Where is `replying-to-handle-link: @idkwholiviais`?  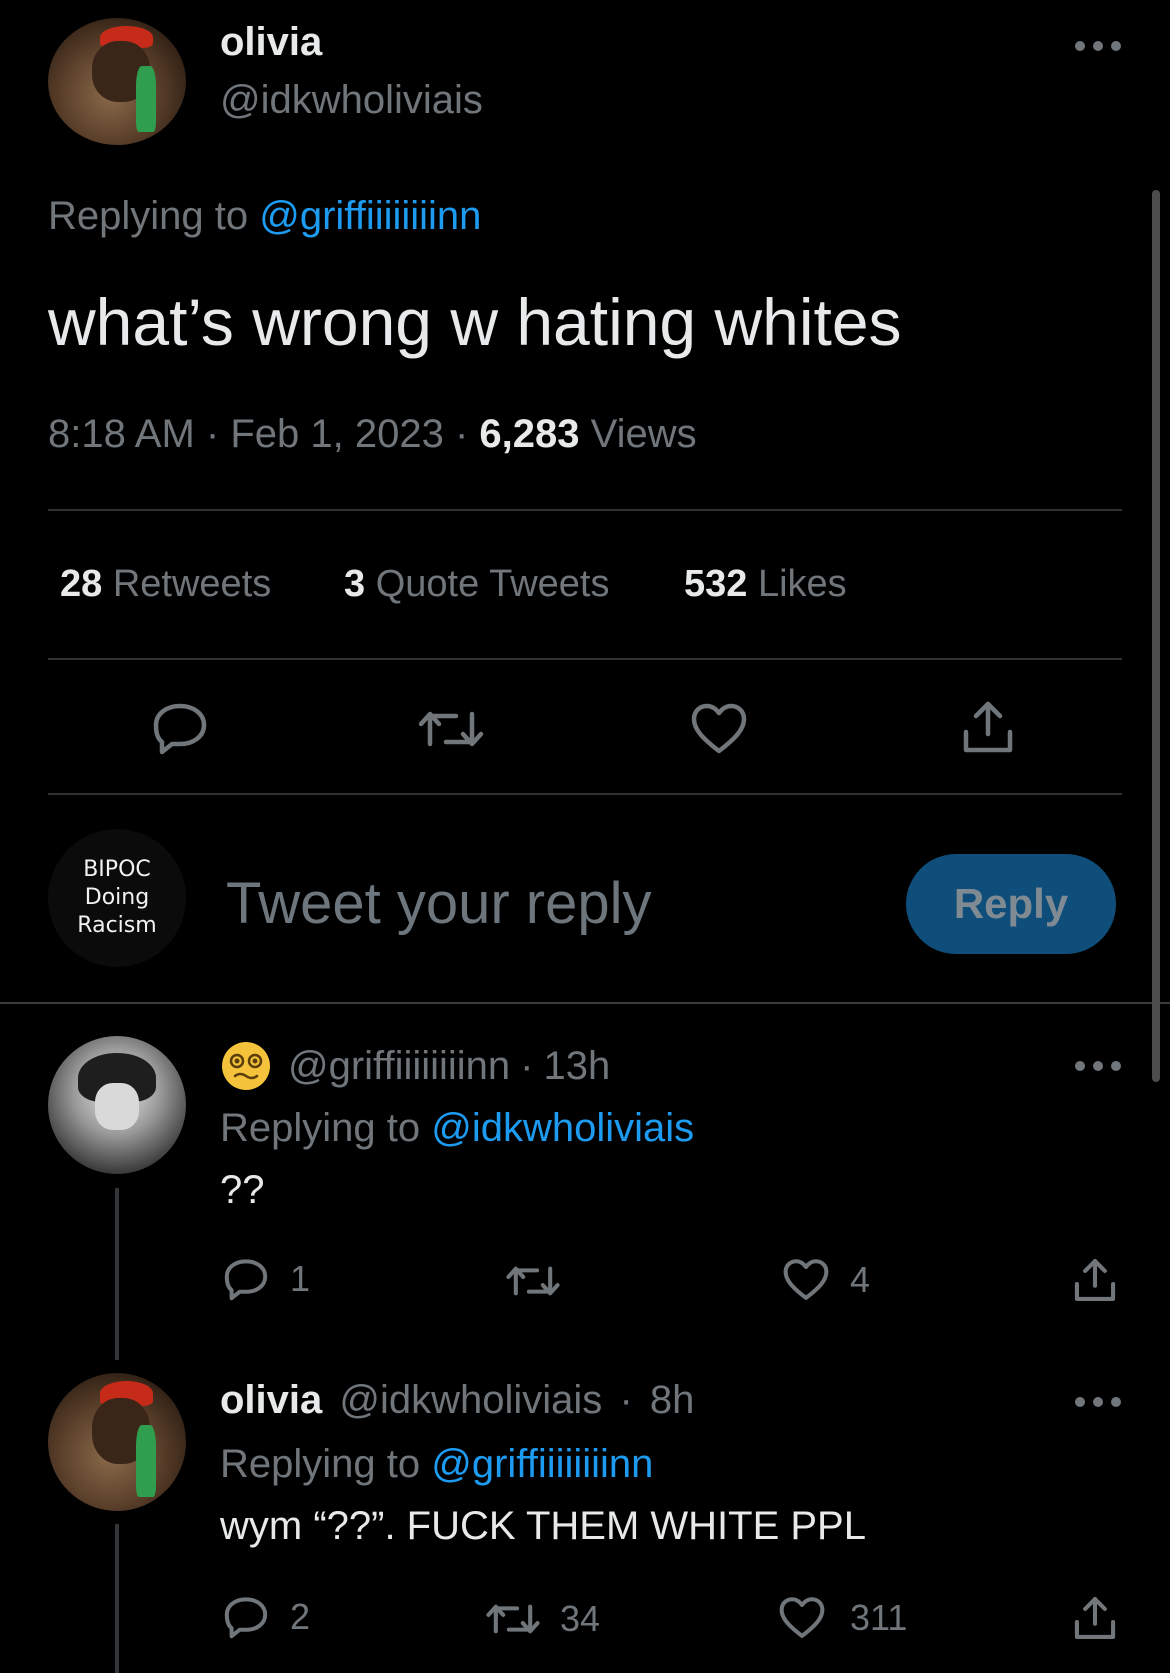 replying-to-handle-link: @idkwholiviais is located at coordinates (562, 1128).